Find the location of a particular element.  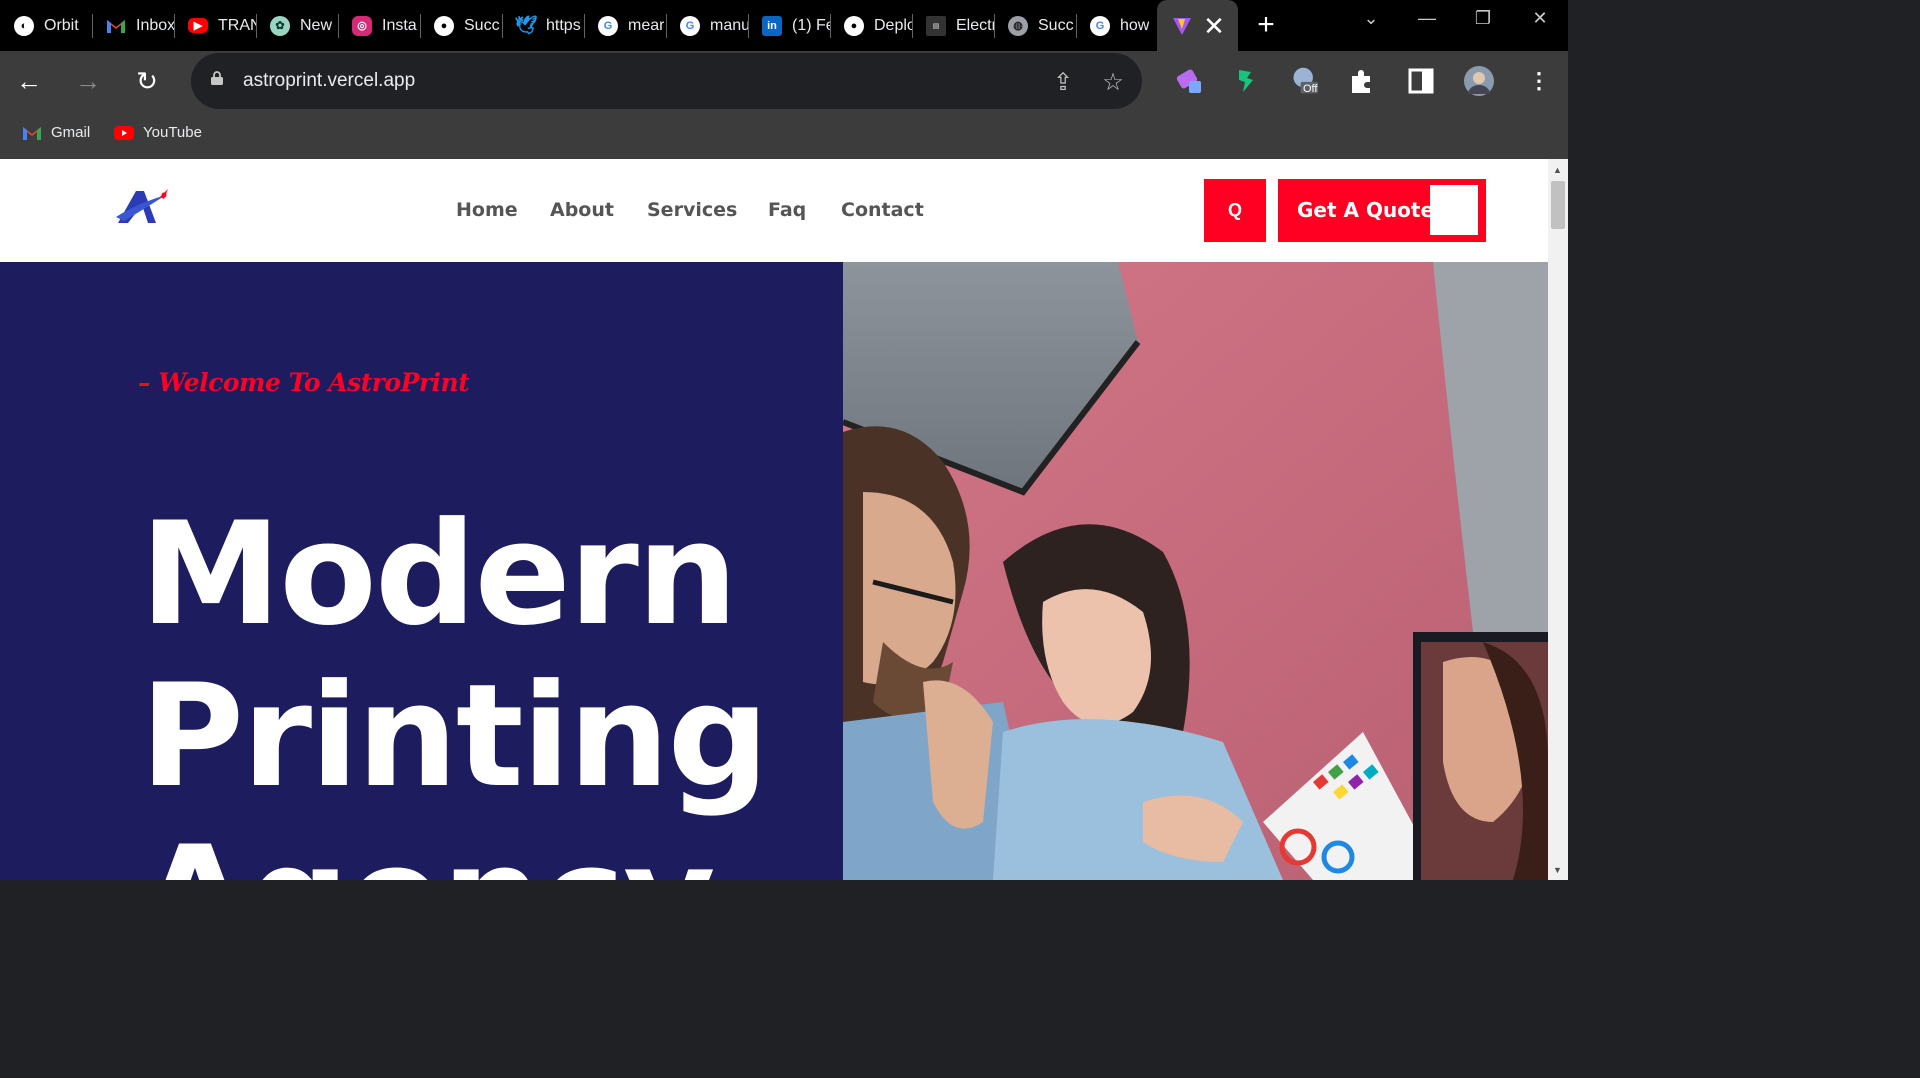

orbit-icon: ◐ is located at coordinates (24, 25).